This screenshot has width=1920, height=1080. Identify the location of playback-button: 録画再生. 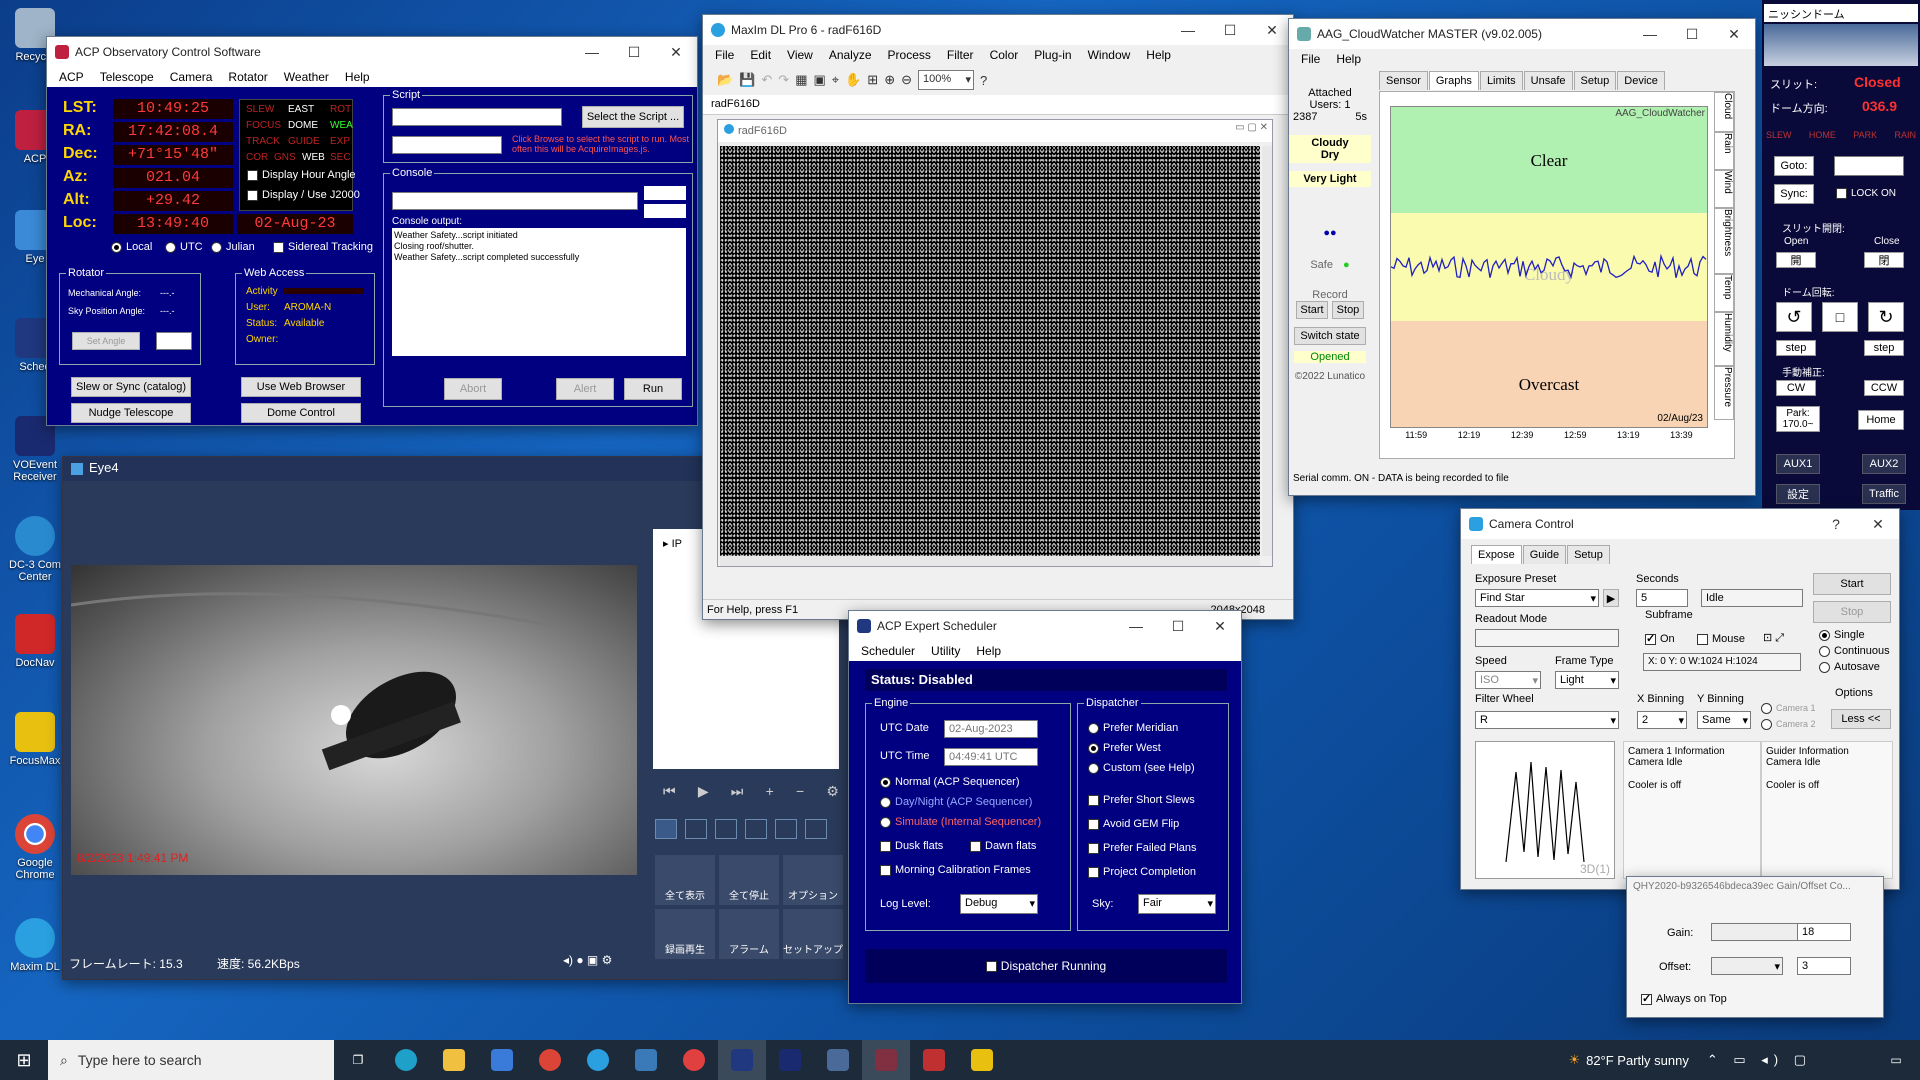
(685, 934).